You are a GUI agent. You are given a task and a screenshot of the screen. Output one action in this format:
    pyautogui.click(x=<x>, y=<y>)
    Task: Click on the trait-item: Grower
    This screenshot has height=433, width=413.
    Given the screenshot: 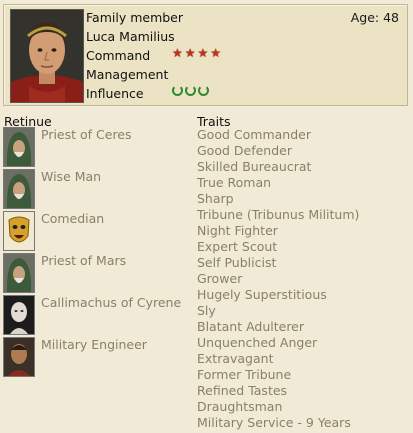 What is the action you would take?
    pyautogui.click(x=219, y=278)
    